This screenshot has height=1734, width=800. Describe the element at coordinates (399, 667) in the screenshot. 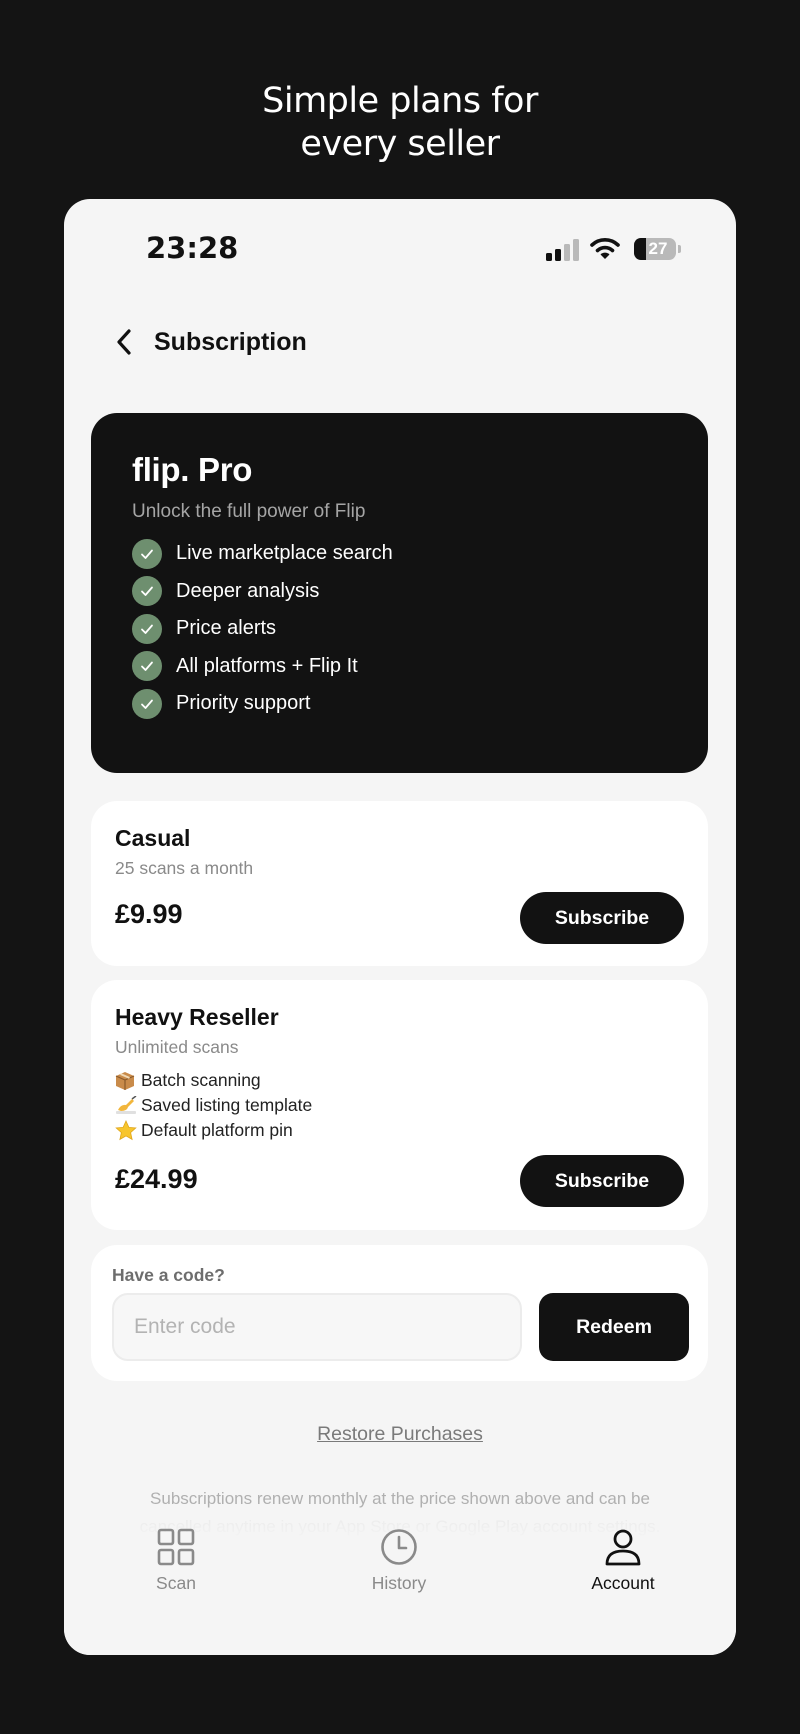

I see `feature-item: All platforms + Flip It` at that location.